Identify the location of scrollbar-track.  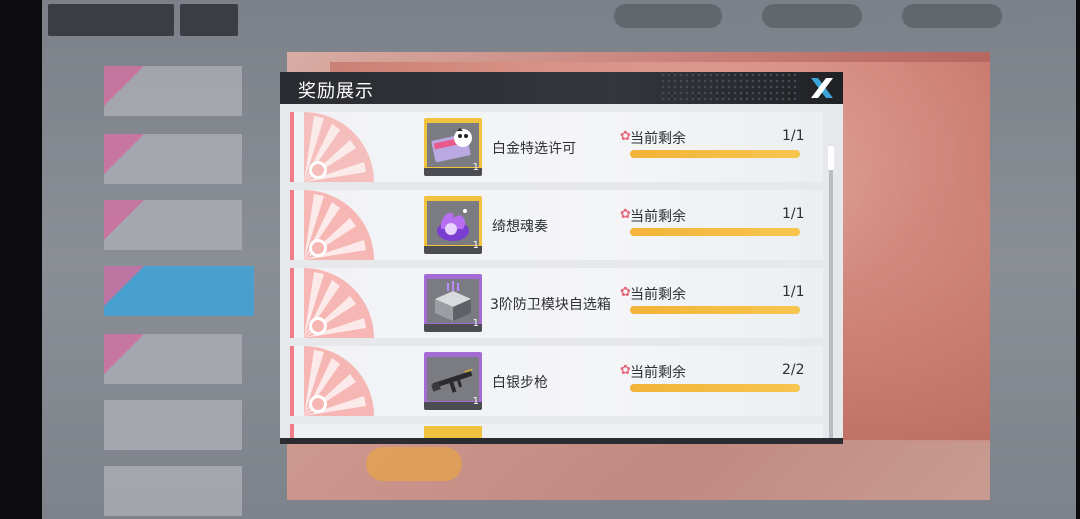
(831, 292).